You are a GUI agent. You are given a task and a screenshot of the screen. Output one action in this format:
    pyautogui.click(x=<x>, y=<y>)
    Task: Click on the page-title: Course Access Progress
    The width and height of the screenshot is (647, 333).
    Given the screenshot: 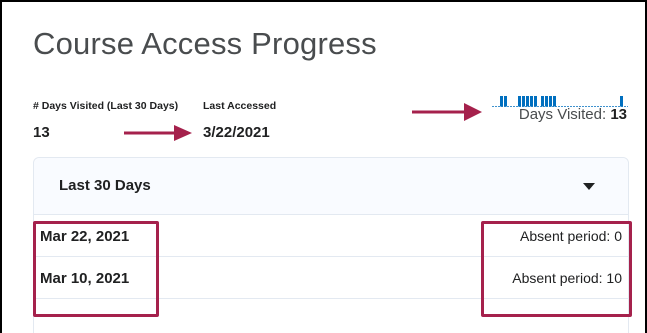 What is the action you would take?
    pyautogui.click(x=205, y=43)
    